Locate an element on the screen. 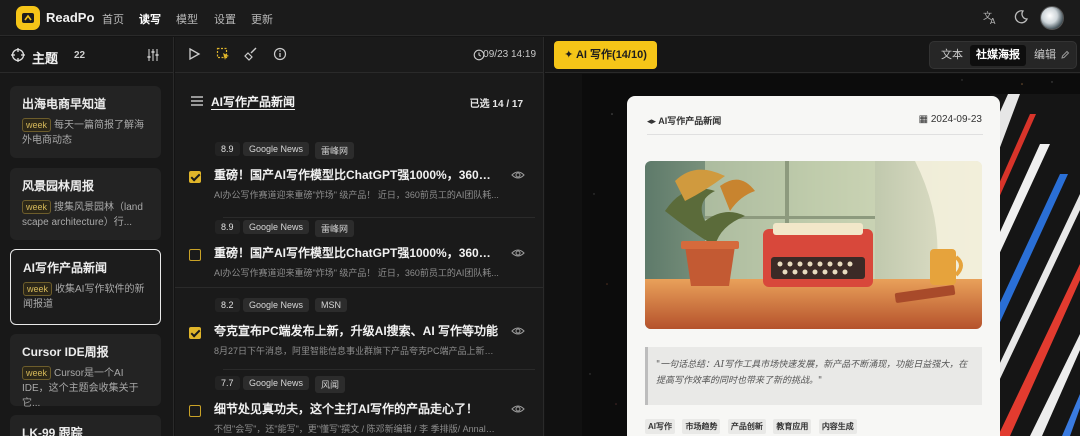 This screenshot has height=436, width=1080. logo-icon is located at coordinates (28, 18).